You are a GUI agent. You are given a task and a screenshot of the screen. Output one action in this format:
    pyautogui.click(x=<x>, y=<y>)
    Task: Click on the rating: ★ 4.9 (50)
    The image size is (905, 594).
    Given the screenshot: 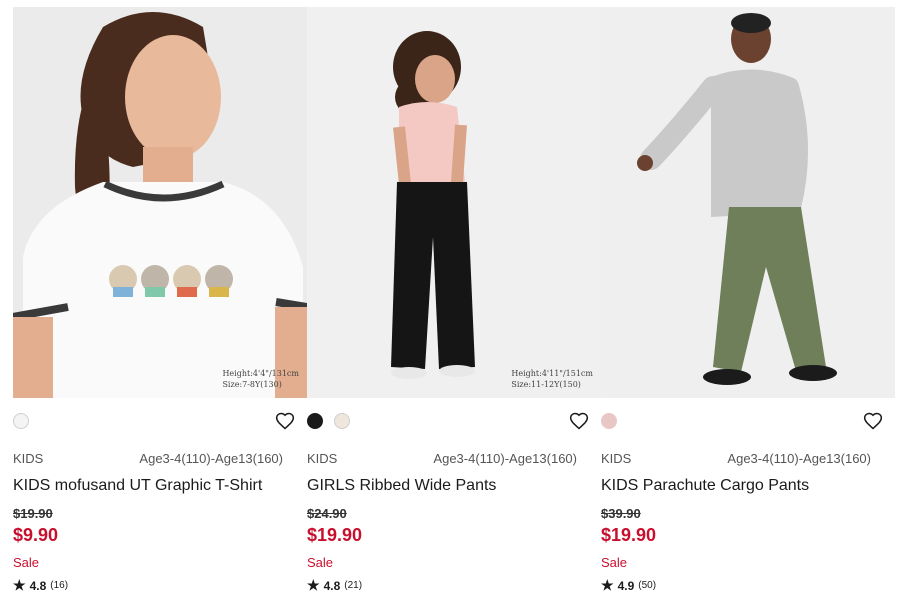 What is the action you would take?
    pyautogui.click(x=628, y=585)
    